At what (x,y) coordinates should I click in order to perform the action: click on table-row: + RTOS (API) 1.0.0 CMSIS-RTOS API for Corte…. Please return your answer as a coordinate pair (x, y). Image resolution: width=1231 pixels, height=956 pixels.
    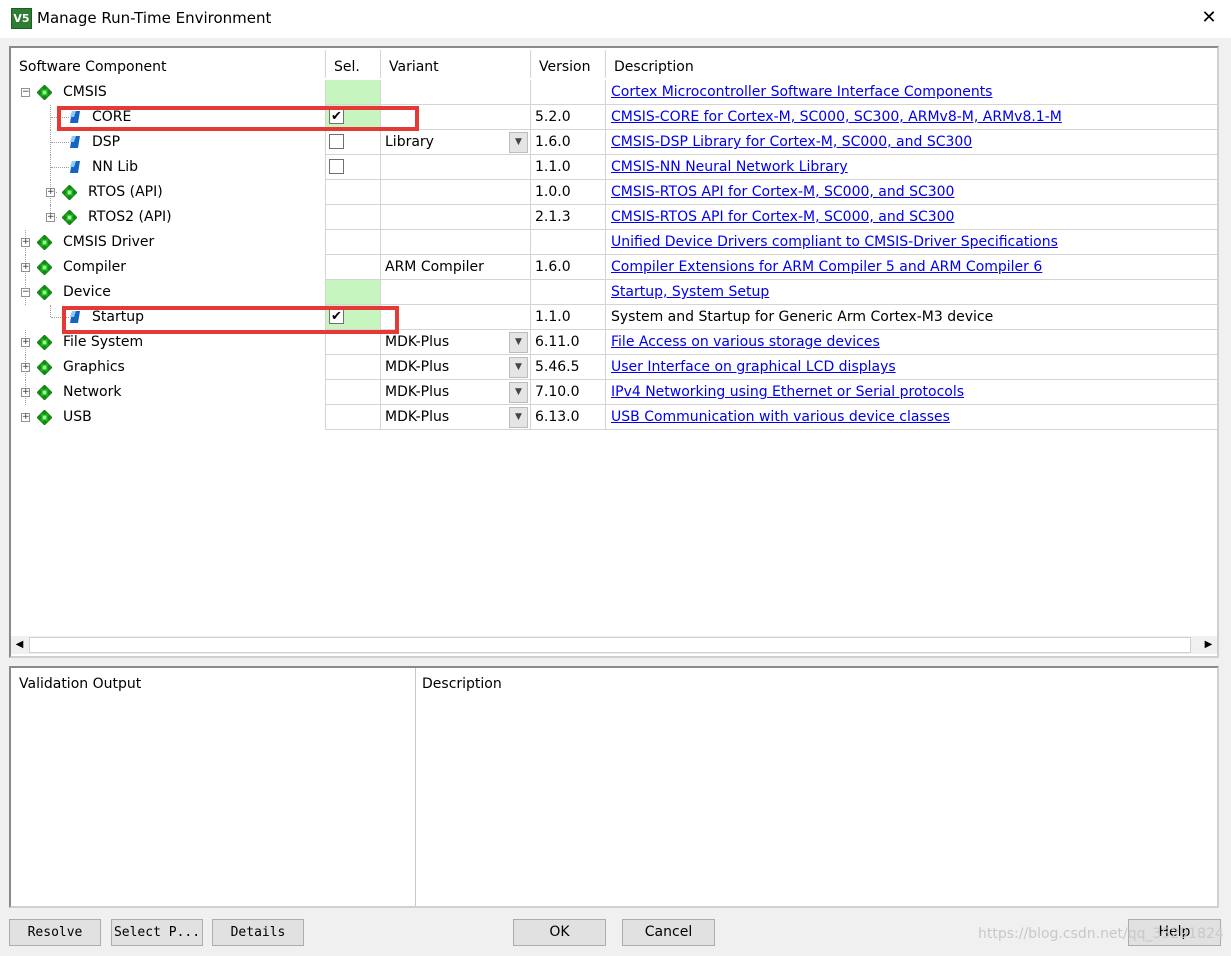
    Looking at the image, I should click on (614, 192).